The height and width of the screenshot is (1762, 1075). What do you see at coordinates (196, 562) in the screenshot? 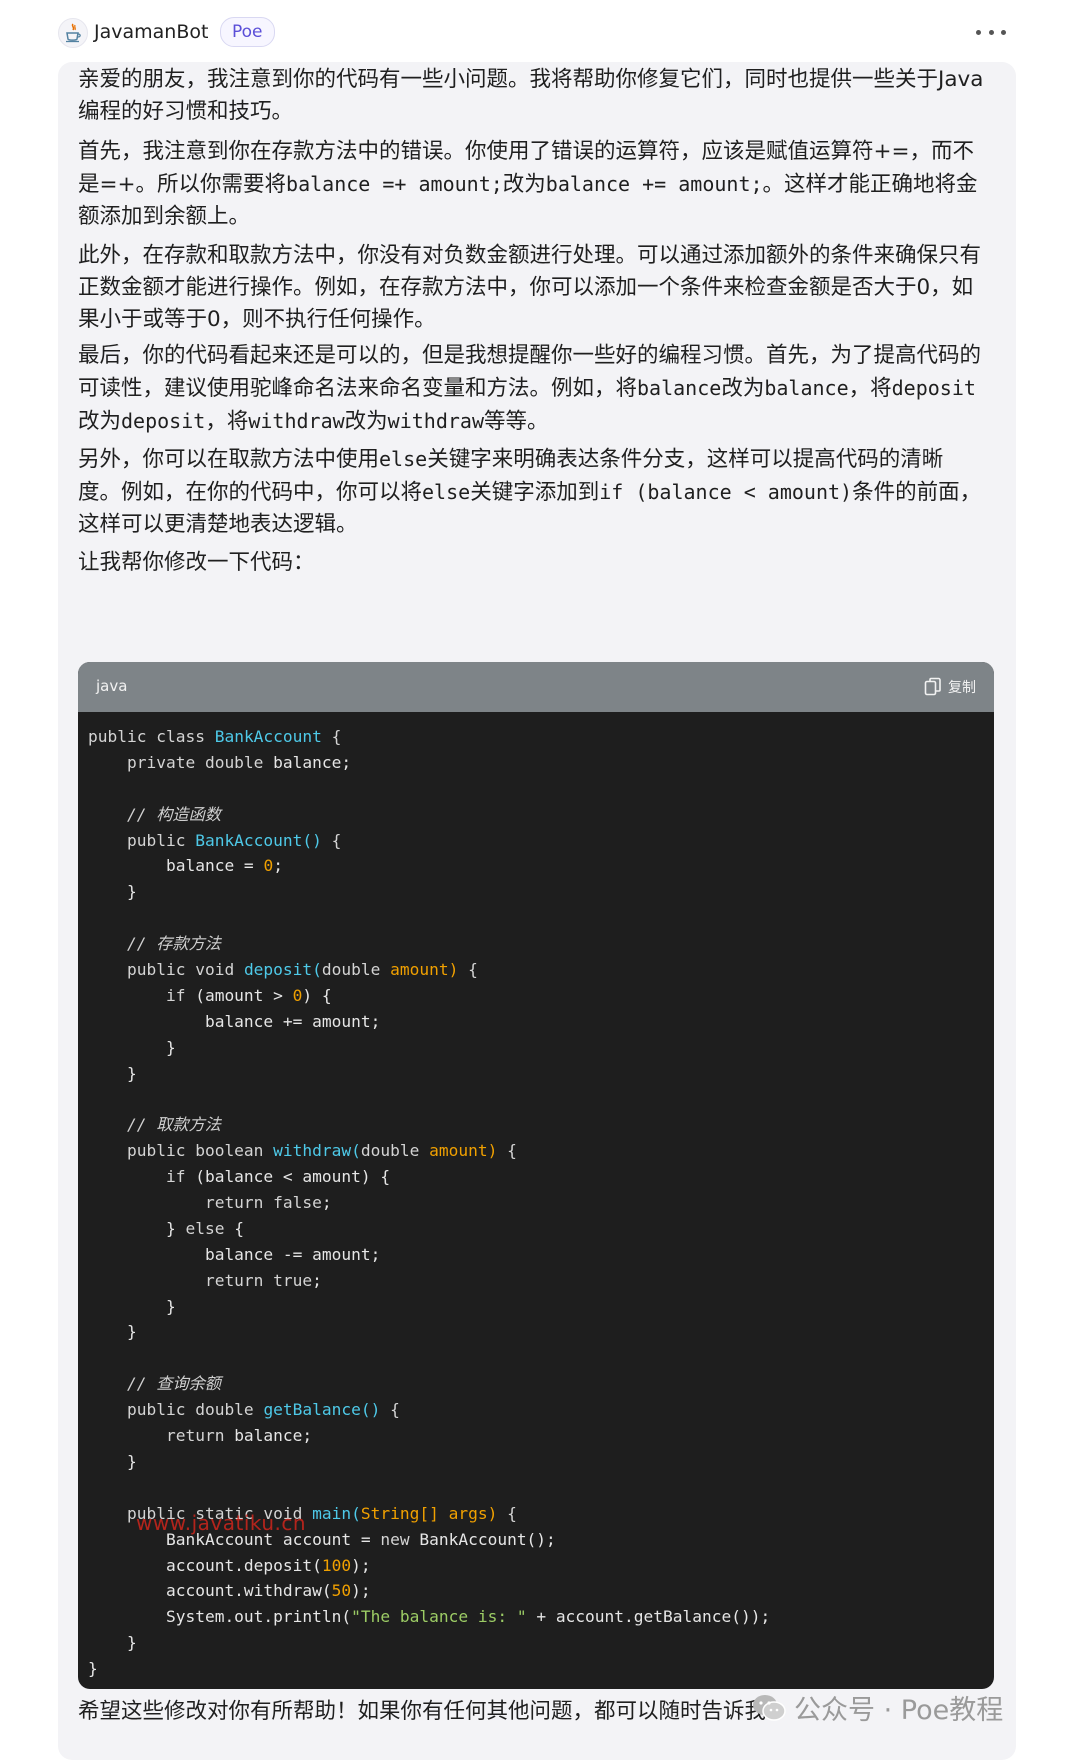
I see `message-paragraph: 让我帮你修改一下代码：` at bounding box center [196, 562].